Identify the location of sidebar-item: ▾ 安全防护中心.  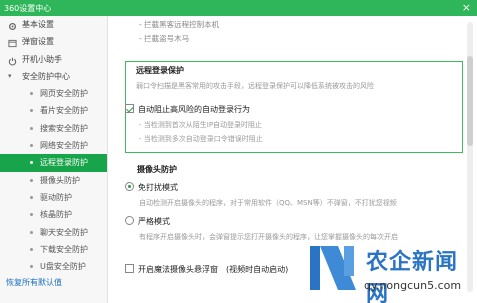
(53, 76).